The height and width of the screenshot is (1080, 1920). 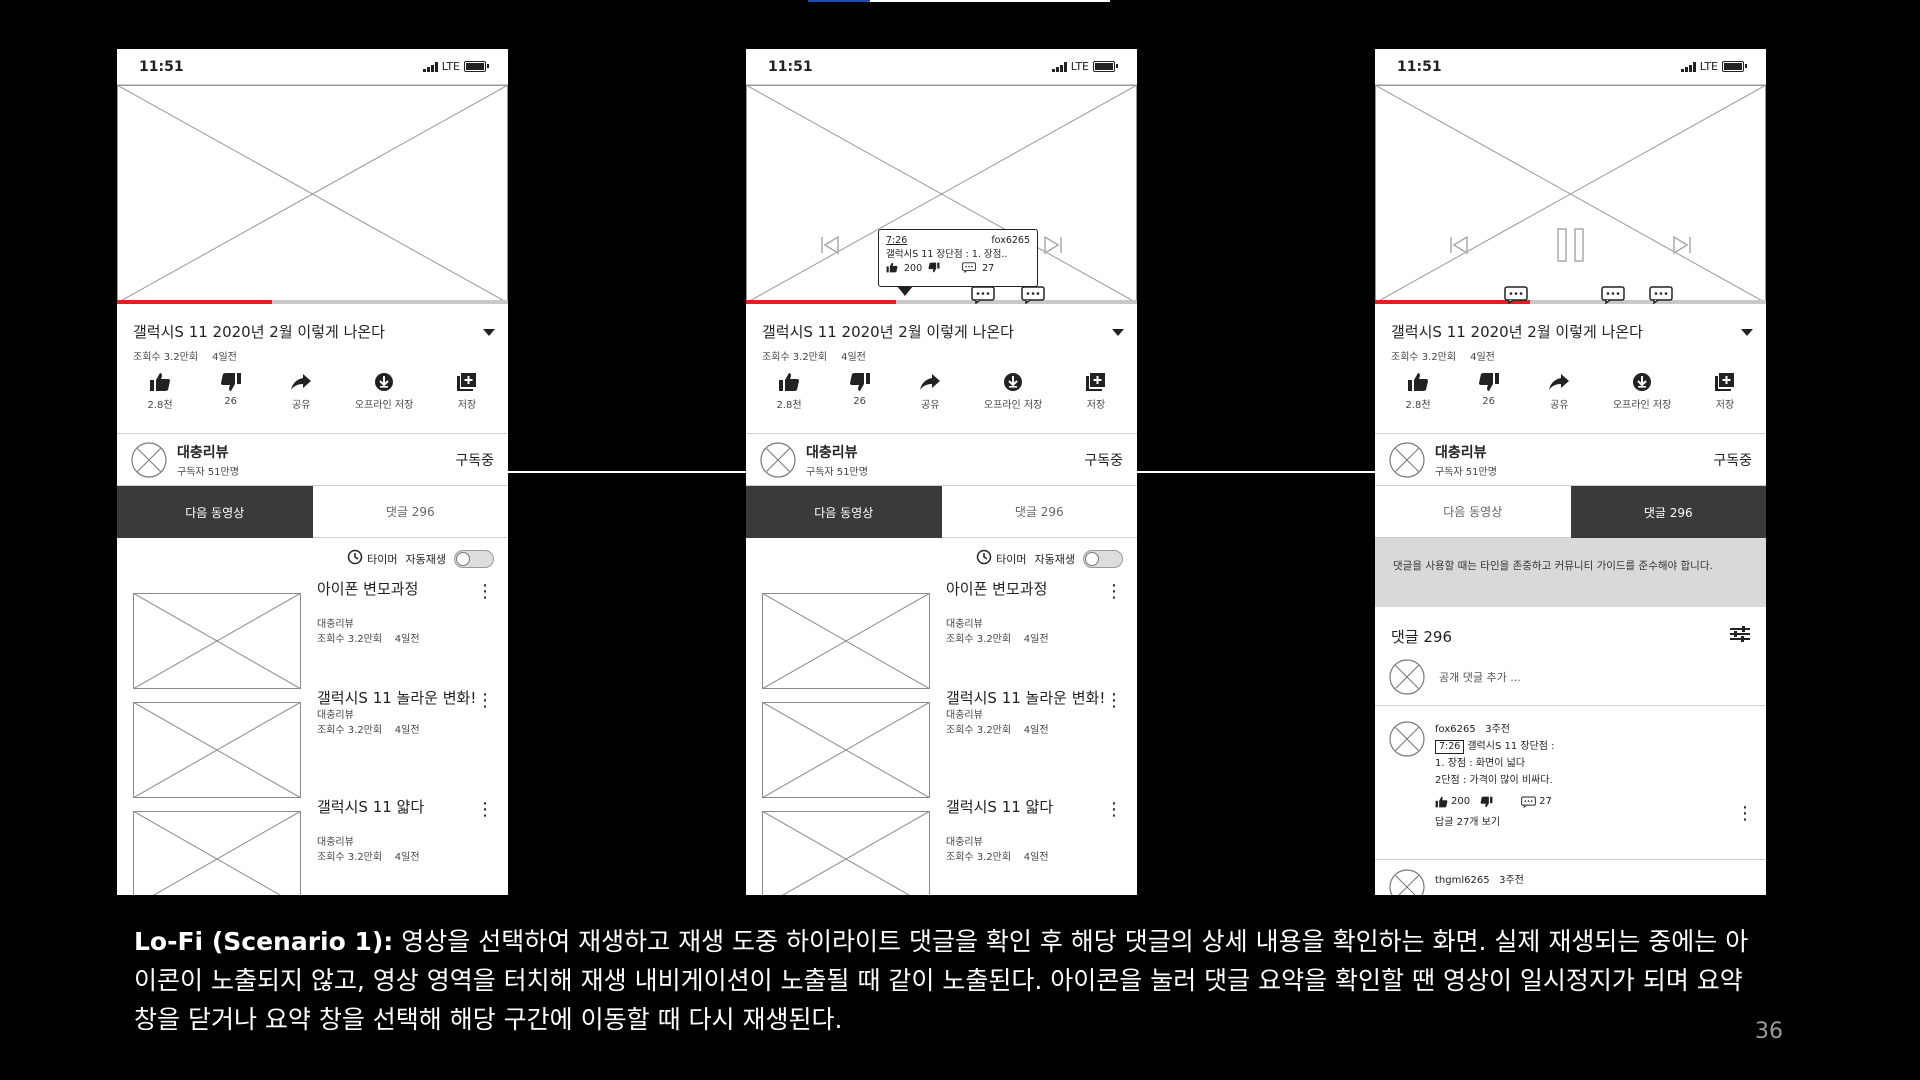 I want to click on view-replies-link: 답글 27개 보기, so click(x=1585, y=822).